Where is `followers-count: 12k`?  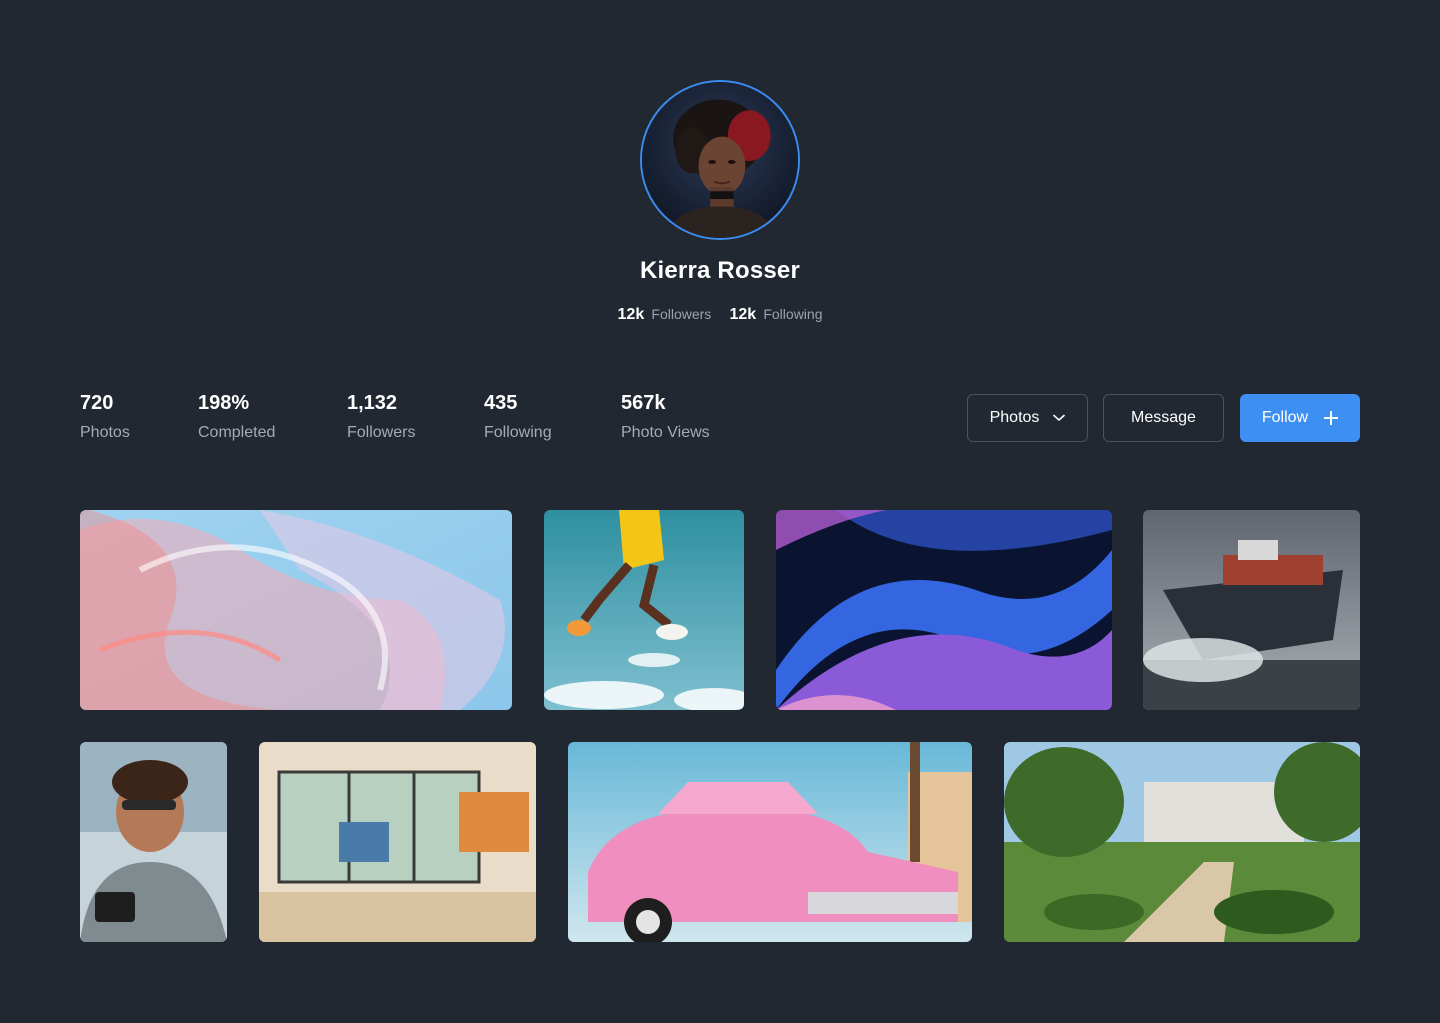
followers-count: 12k is located at coordinates (631, 314).